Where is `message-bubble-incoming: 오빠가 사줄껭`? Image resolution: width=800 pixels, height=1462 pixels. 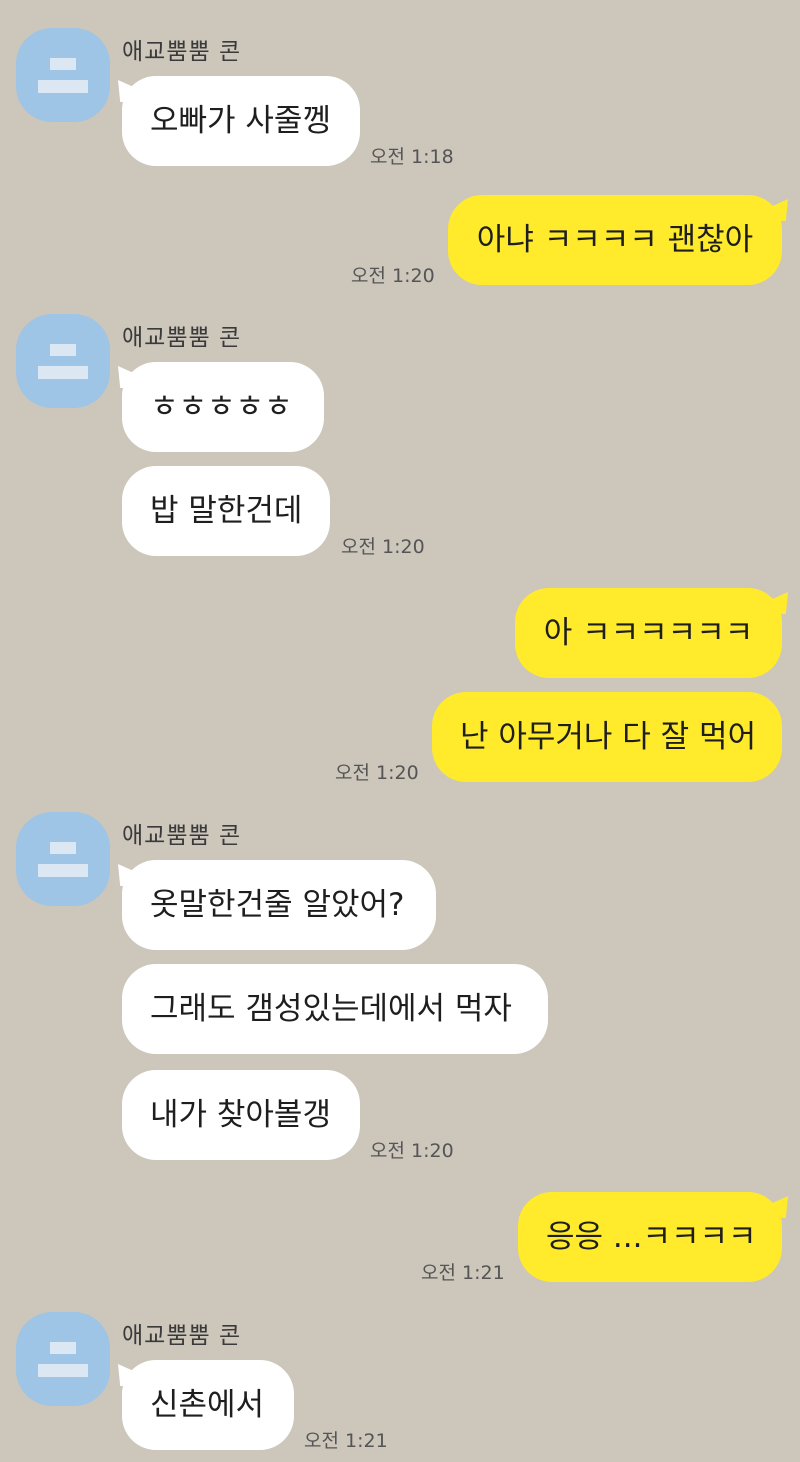
message-bubble-incoming: 오빠가 사줄껭 is located at coordinates (241, 121).